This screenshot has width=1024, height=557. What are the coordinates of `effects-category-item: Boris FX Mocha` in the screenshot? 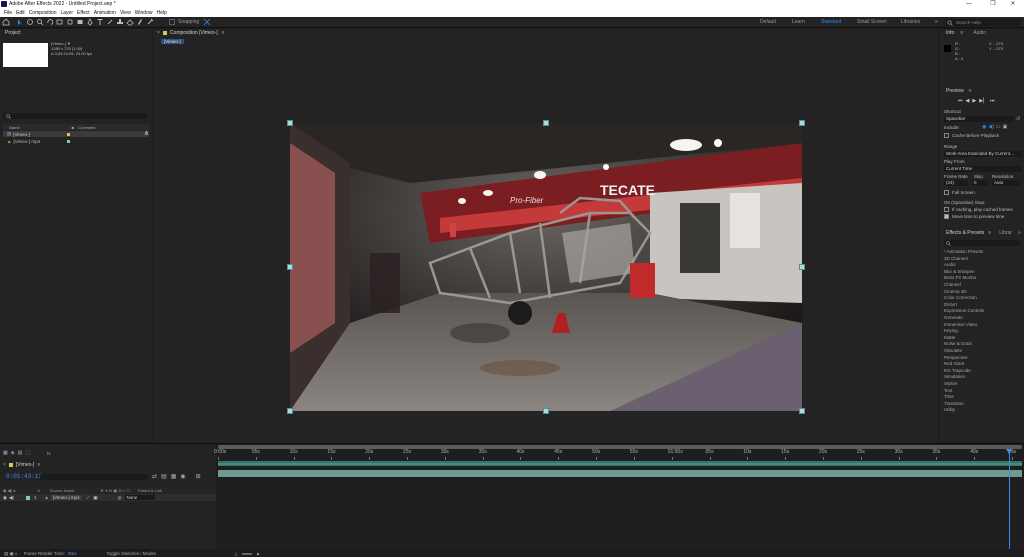 It's located at (960, 277).